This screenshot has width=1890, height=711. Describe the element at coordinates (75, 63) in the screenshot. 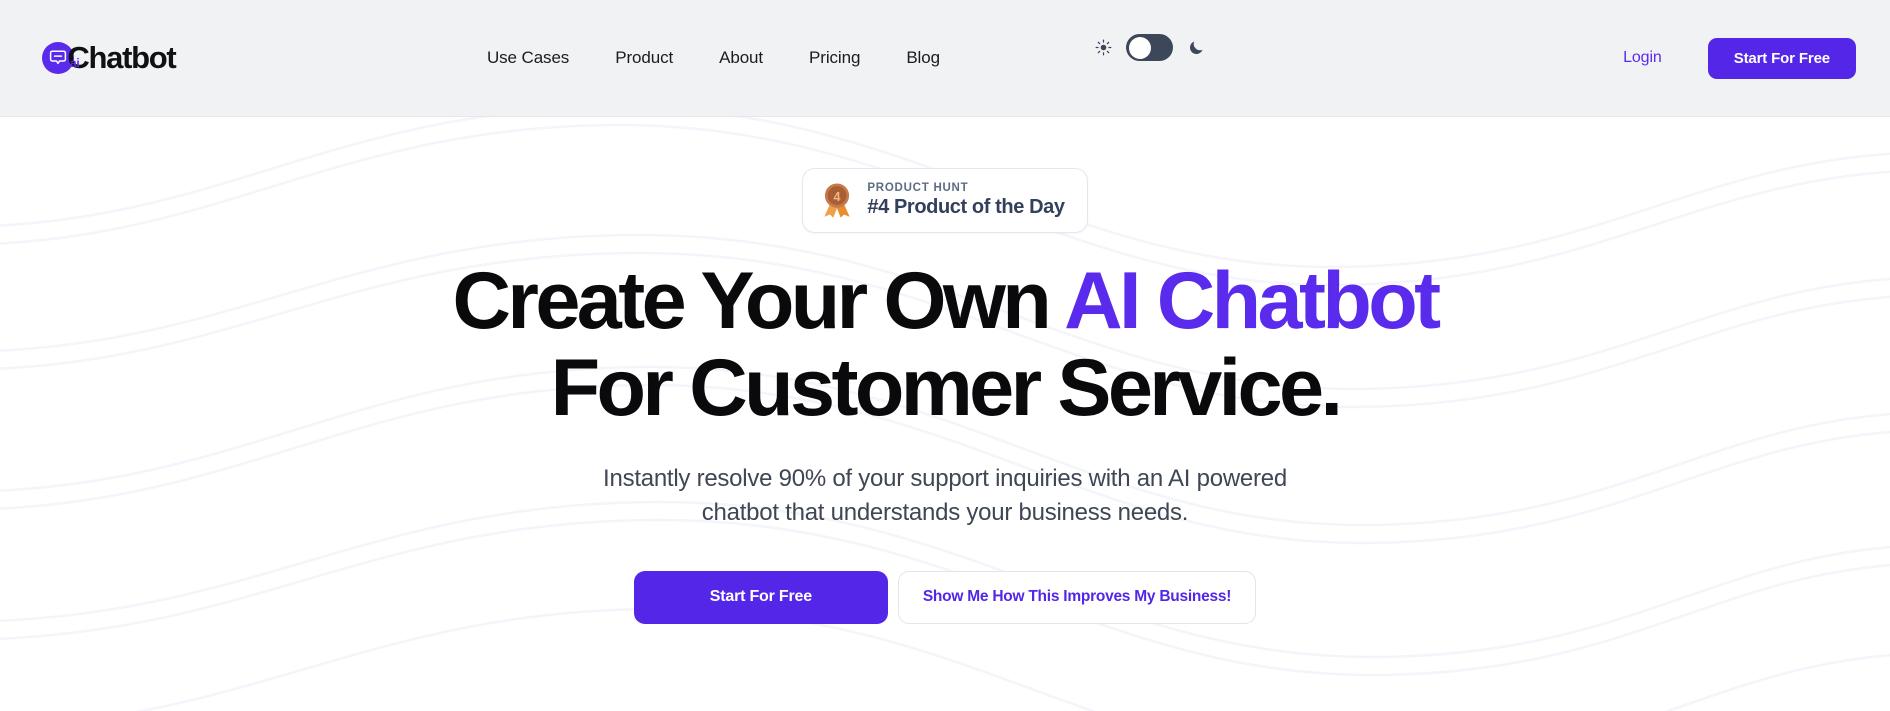

I see `brand-superscript: ai` at that location.